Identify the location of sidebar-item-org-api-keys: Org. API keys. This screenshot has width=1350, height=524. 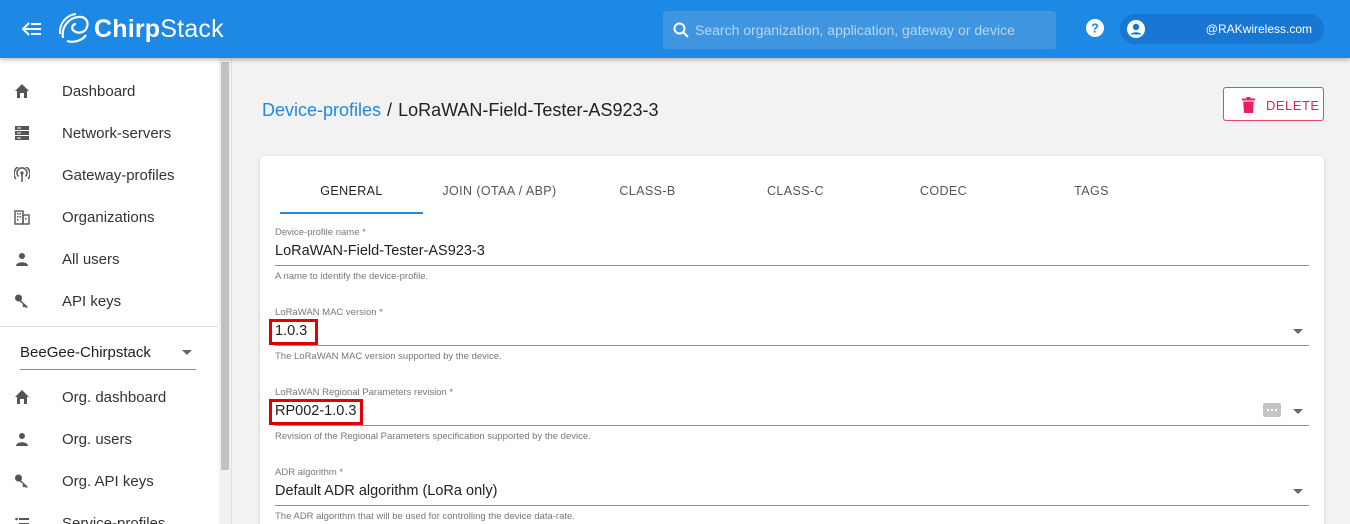
(109, 481).